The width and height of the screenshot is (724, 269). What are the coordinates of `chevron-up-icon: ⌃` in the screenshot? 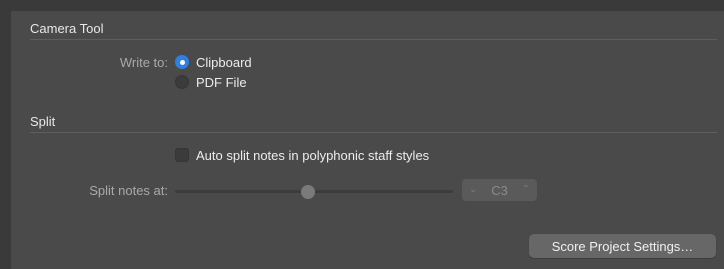 It's located at (526, 190).